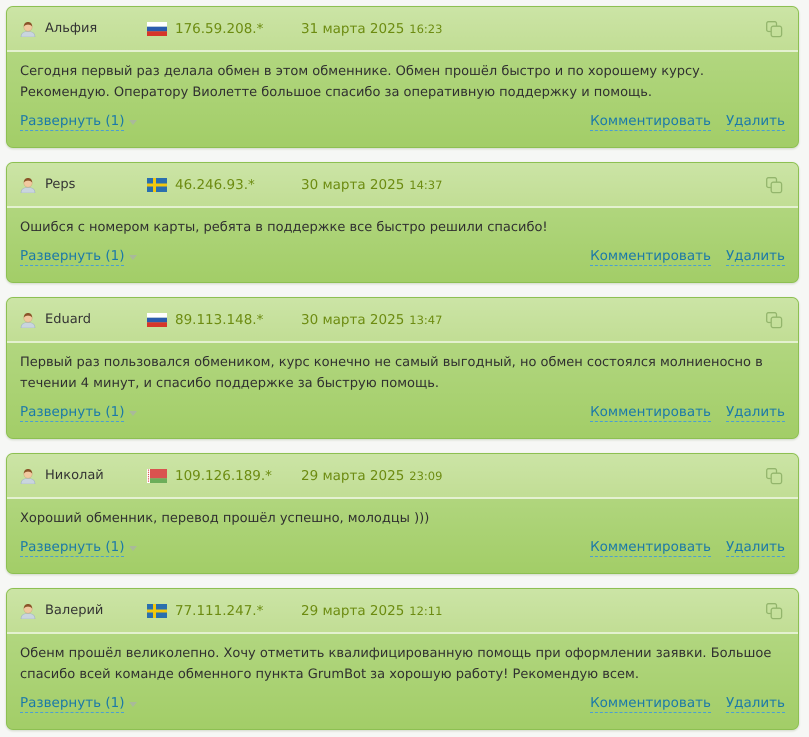 The width and height of the screenshot is (809, 737). I want to click on review-text: Ошибся с номером карты, ребята в поддержке все быстро решили спасибо!, so click(284, 228).